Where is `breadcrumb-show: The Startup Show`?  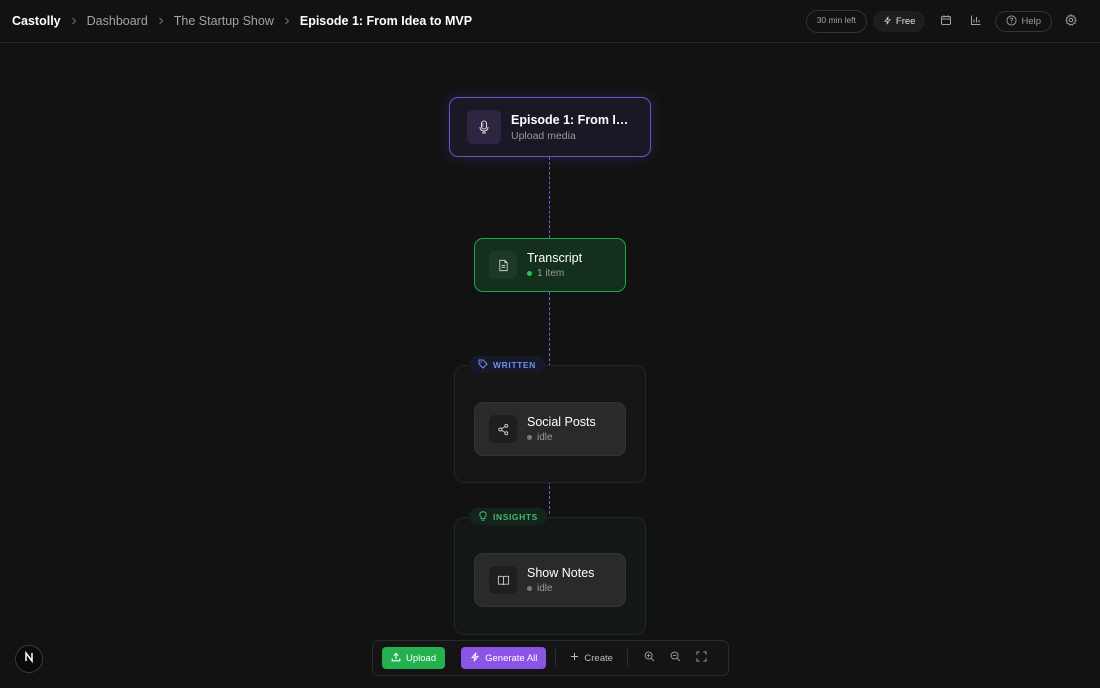 breadcrumb-show: The Startup Show is located at coordinates (224, 21).